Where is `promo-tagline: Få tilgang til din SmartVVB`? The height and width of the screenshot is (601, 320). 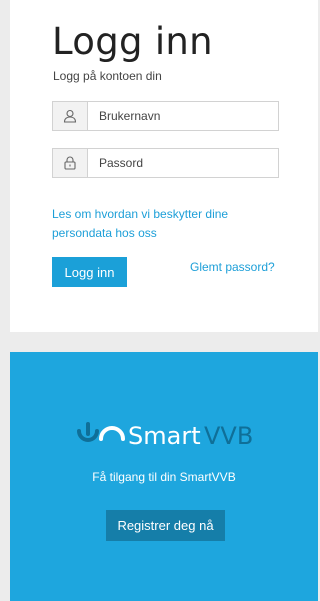
promo-tagline: Få tilgang til din SmartVVB is located at coordinates (164, 477).